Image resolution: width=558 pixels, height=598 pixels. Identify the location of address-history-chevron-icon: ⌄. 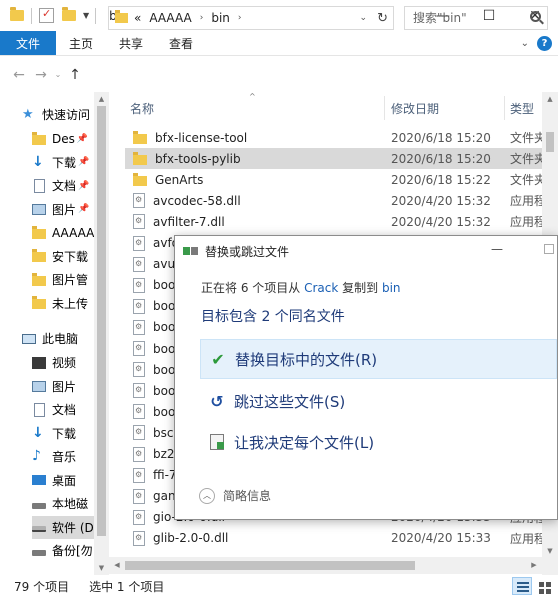
(363, 18).